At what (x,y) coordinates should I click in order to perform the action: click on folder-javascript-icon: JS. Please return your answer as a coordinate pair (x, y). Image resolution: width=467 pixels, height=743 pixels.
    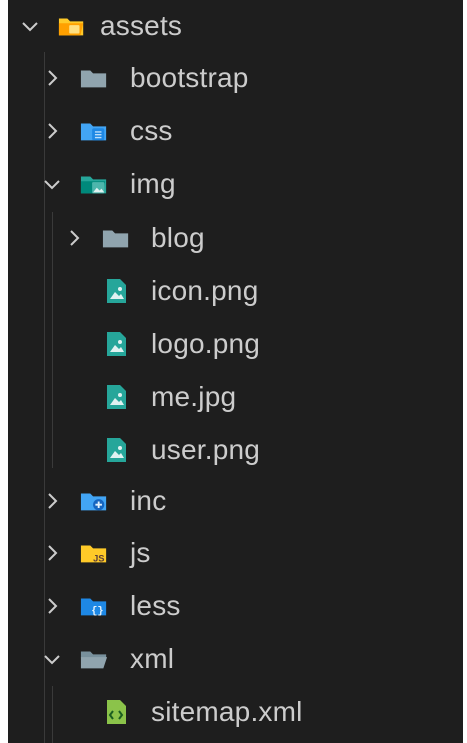
    Looking at the image, I should click on (94, 553).